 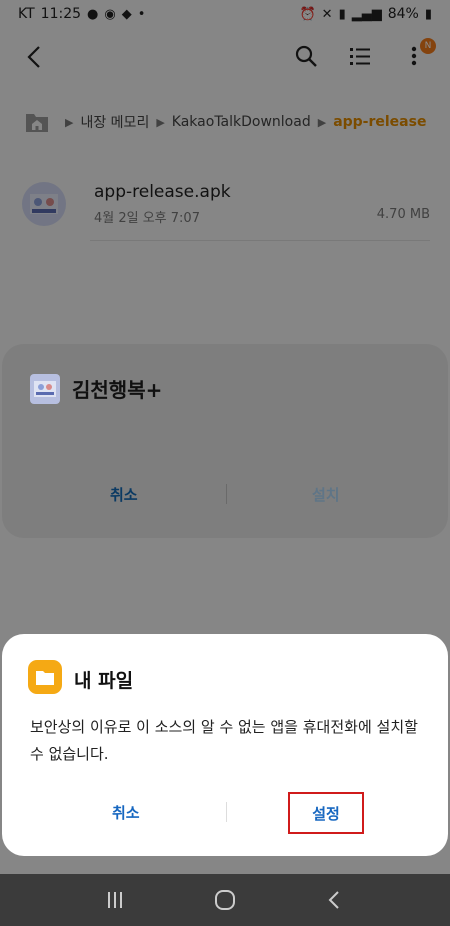 I want to click on settings-button: 설정, so click(x=326, y=813).